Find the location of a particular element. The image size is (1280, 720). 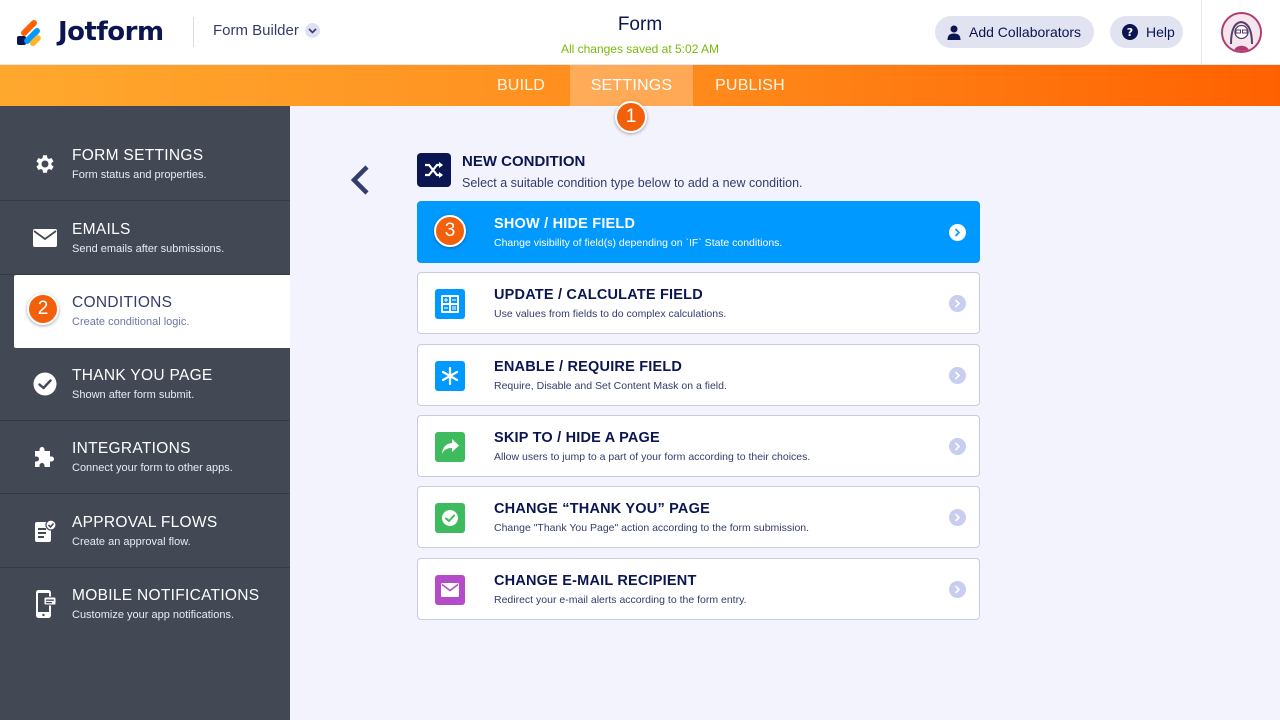

logo-text: Jotform is located at coordinates (111, 32).